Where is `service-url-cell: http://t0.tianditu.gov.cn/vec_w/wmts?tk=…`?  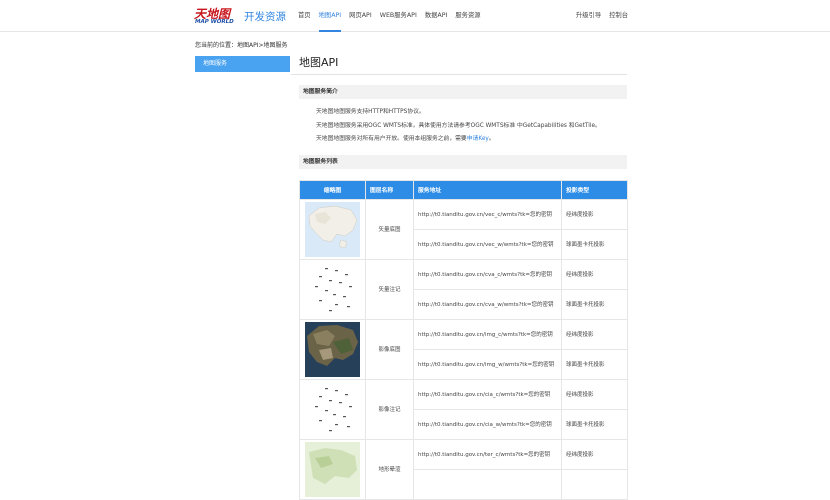
service-url-cell: http://t0.tianditu.gov.cn/vec_w/wmts?tk=… is located at coordinates (487, 244).